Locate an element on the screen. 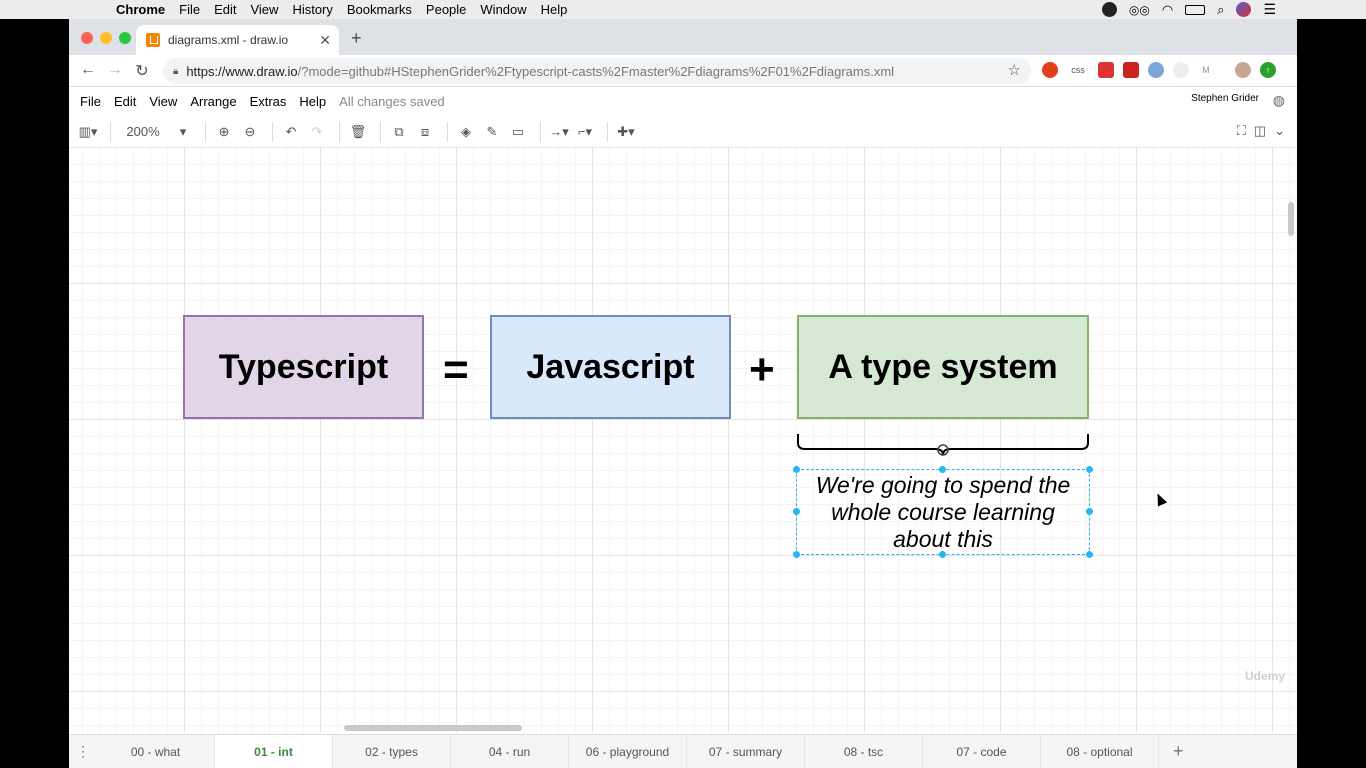 The image size is (1366, 768). toggle-panel-icon: ◫ is located at coordinates (1260, 131).